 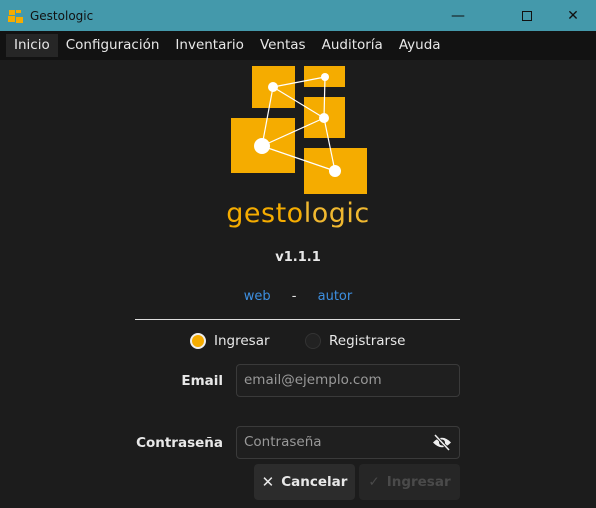 What do you see at coordinates (298, 296) in the screenshot?
I see `links-row: web - autor` at bounding box center [298, 296].